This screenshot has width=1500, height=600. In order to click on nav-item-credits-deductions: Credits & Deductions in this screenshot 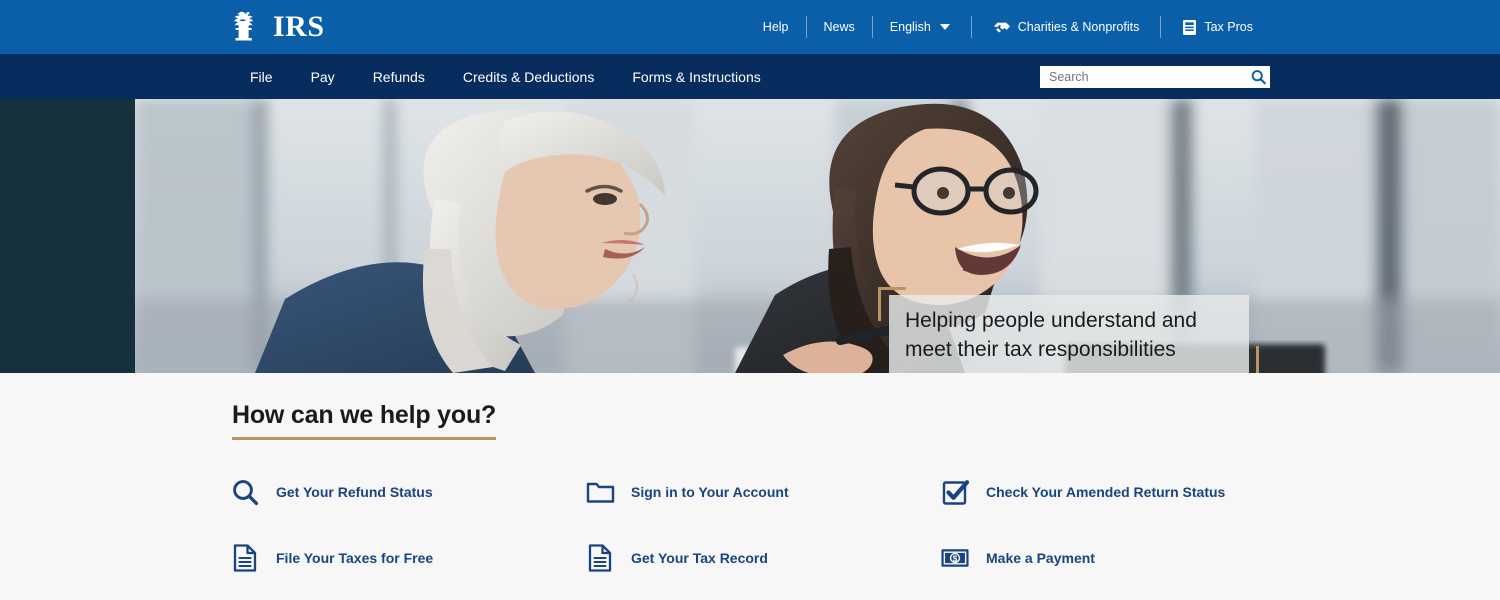, I will do `click(529, 76)`.